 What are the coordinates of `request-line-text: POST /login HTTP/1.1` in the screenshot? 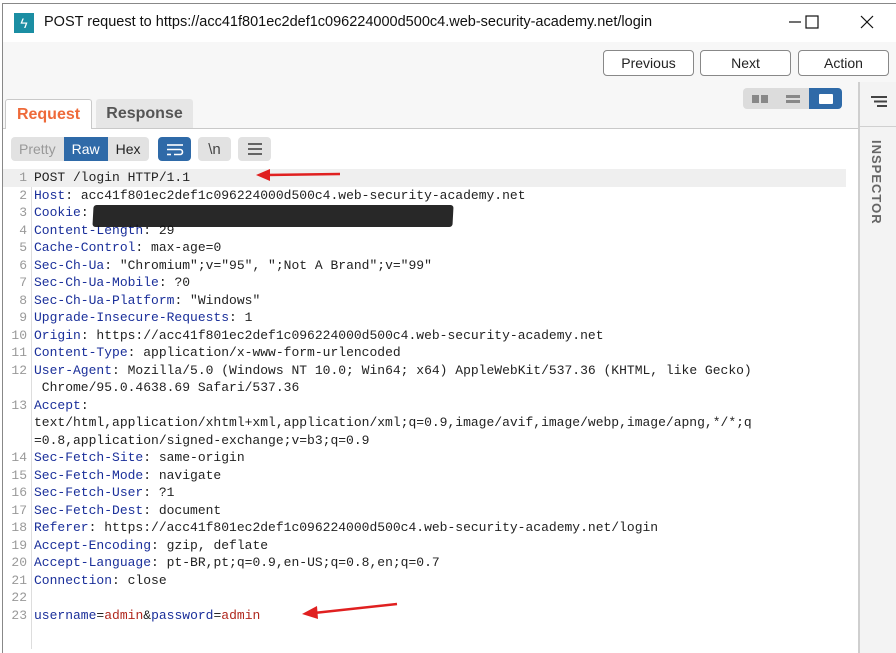 It's located at (112, 177).